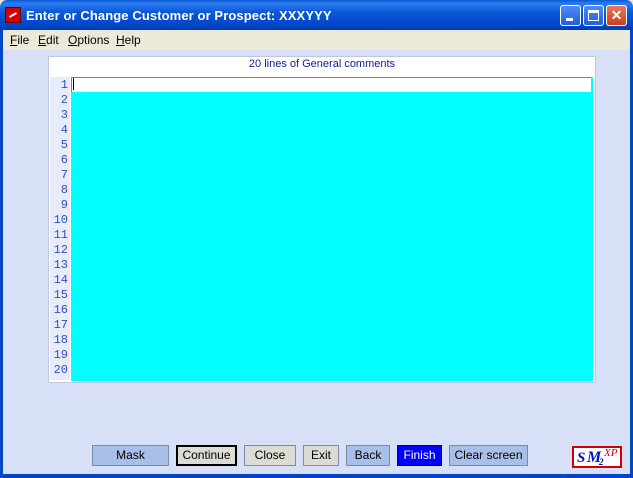 This screenshot has width=633, height=478. What do you see at coordinates (88, 40) in the screenshot?
I see `menu-options: Options` at bounding box center [88, 40].